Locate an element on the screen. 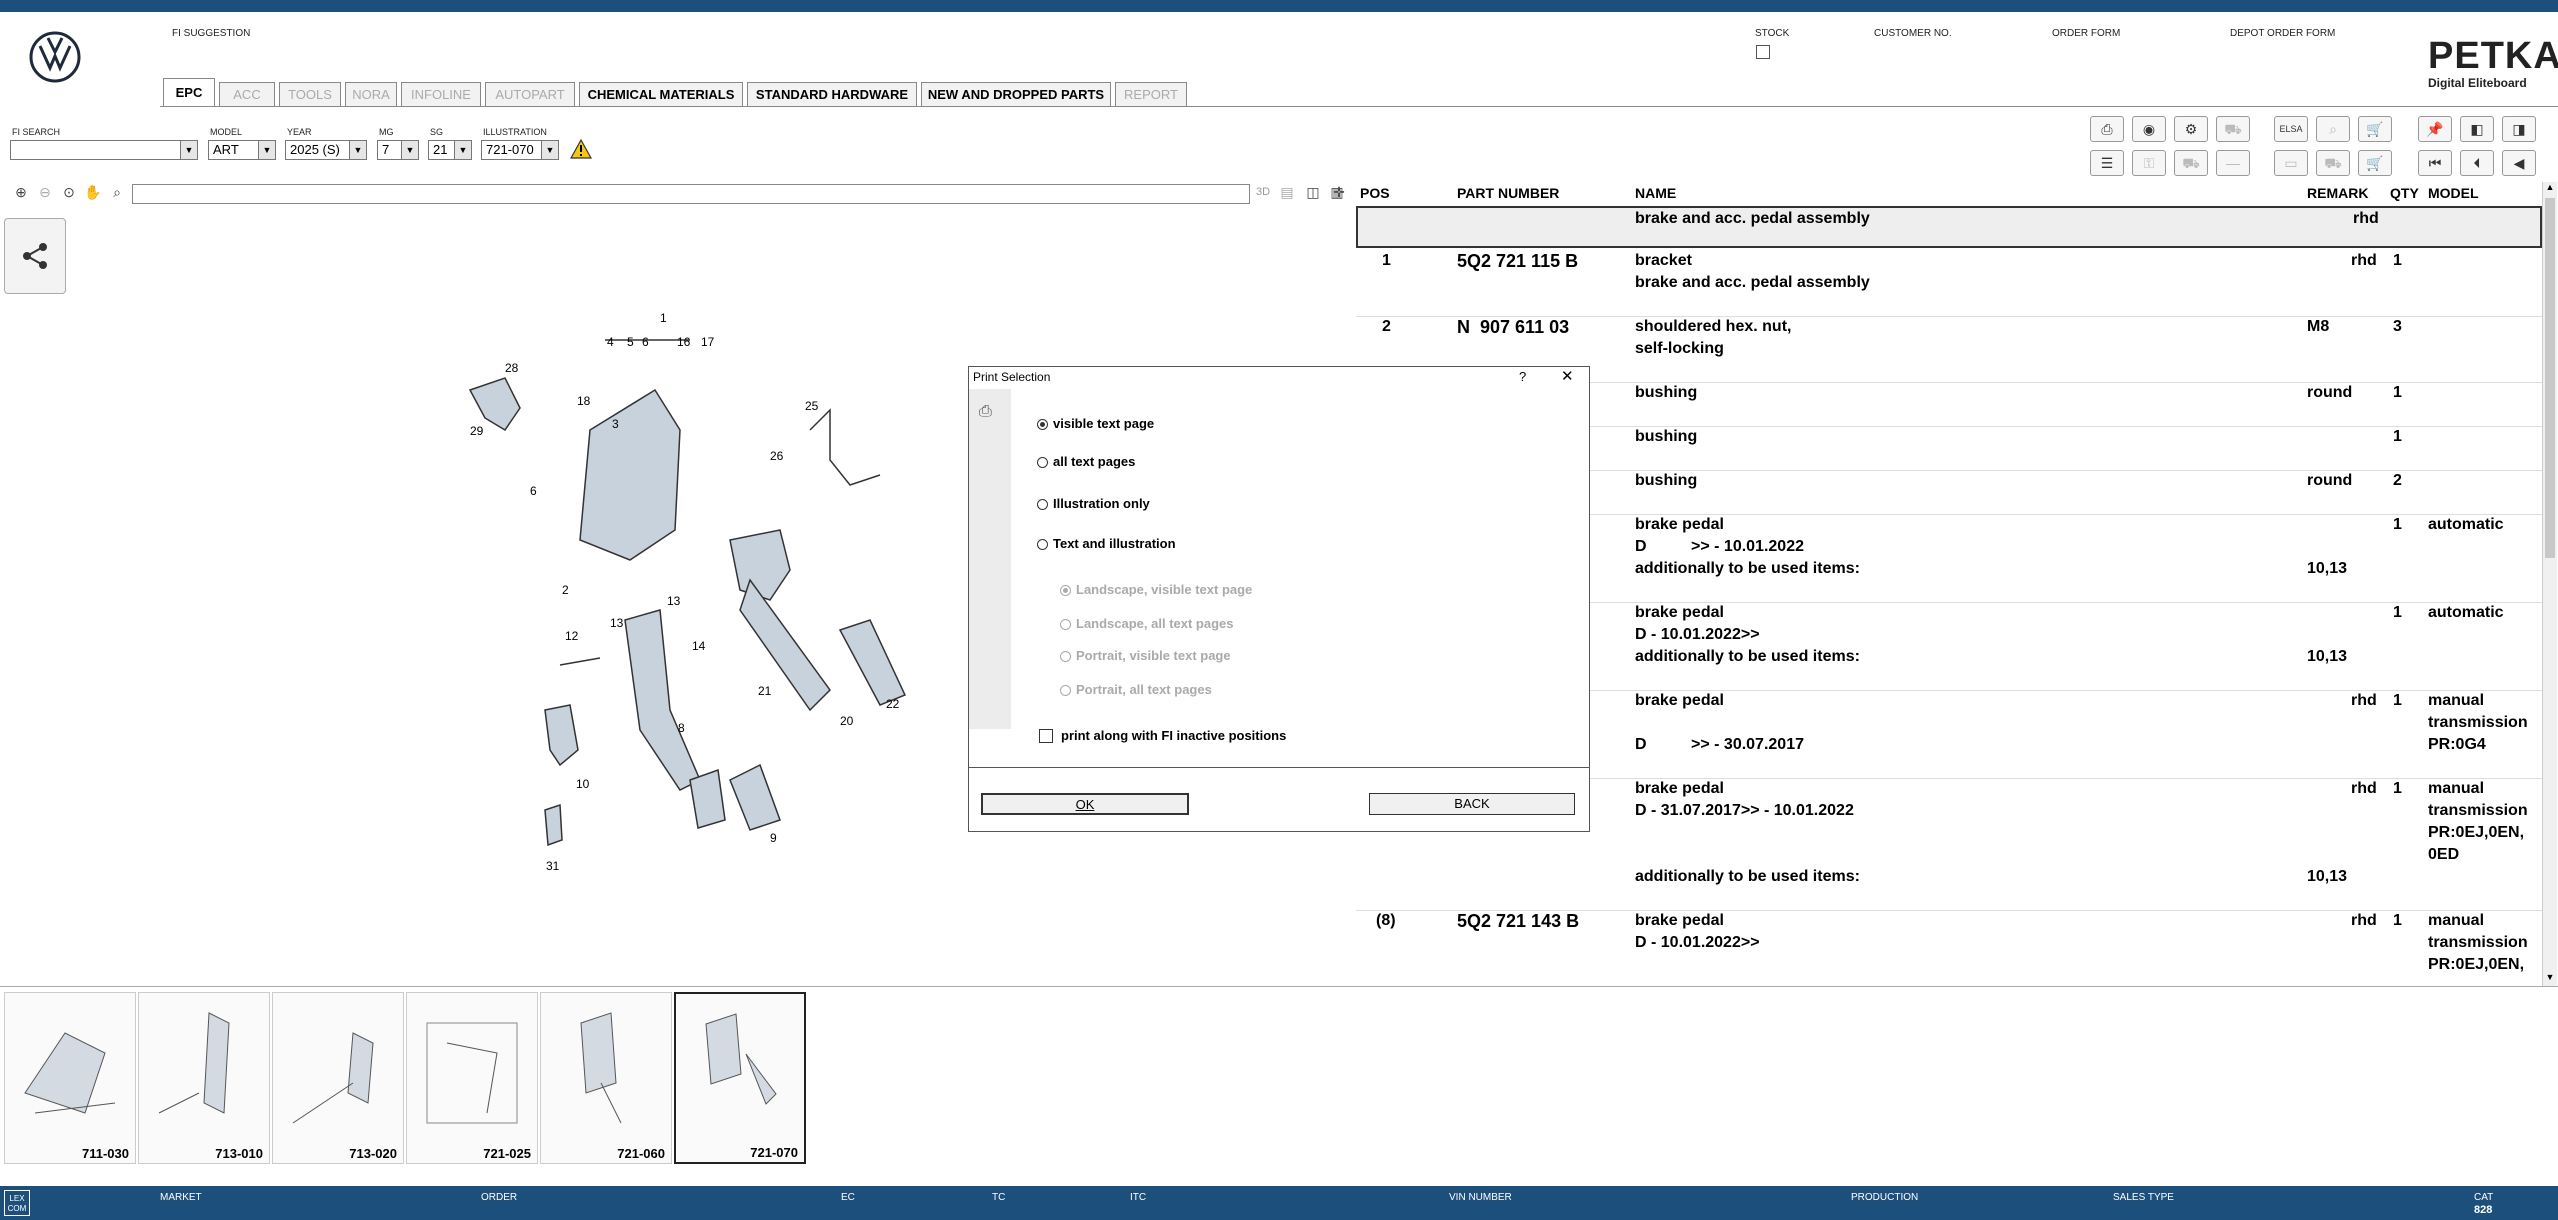  stock-checkbox is located at coordinates (1763, 52).